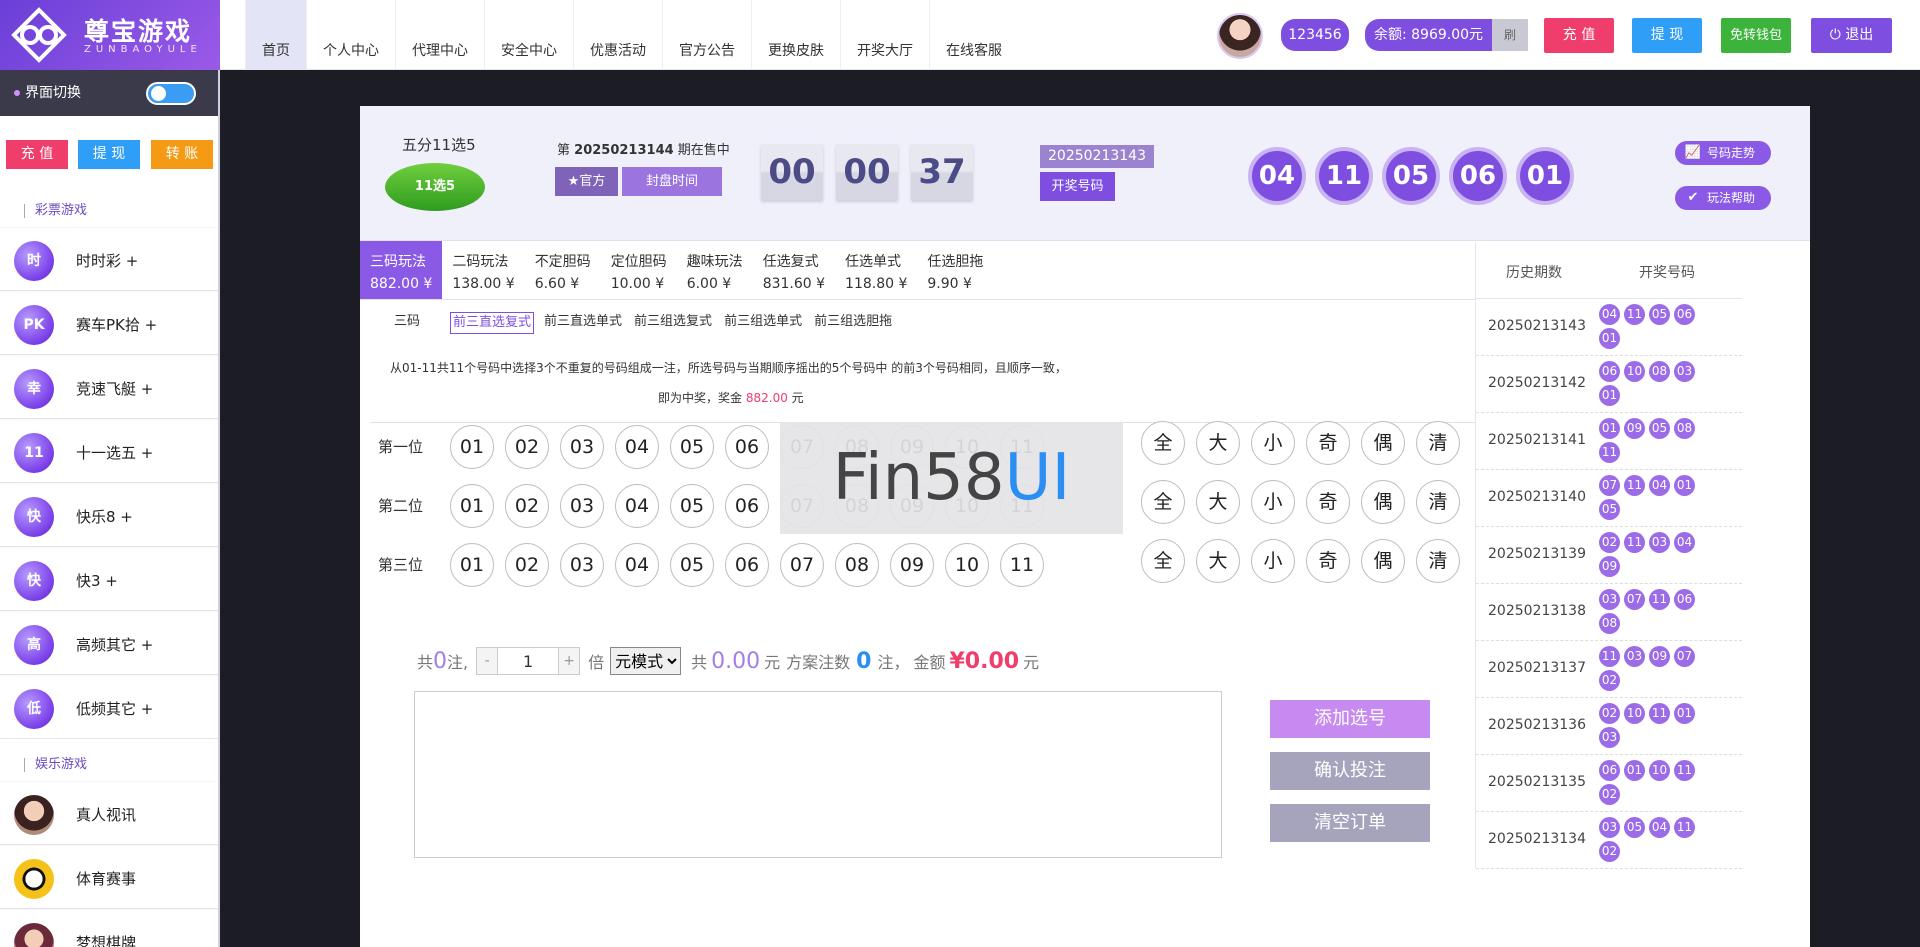 Image resolution: width=1920 pixels, height=947 pixels. What do you see at coordinates (1510, 35) in the screenshot?
I see `refresh-balance-button: 刷` at bounding box center [1510, 35].